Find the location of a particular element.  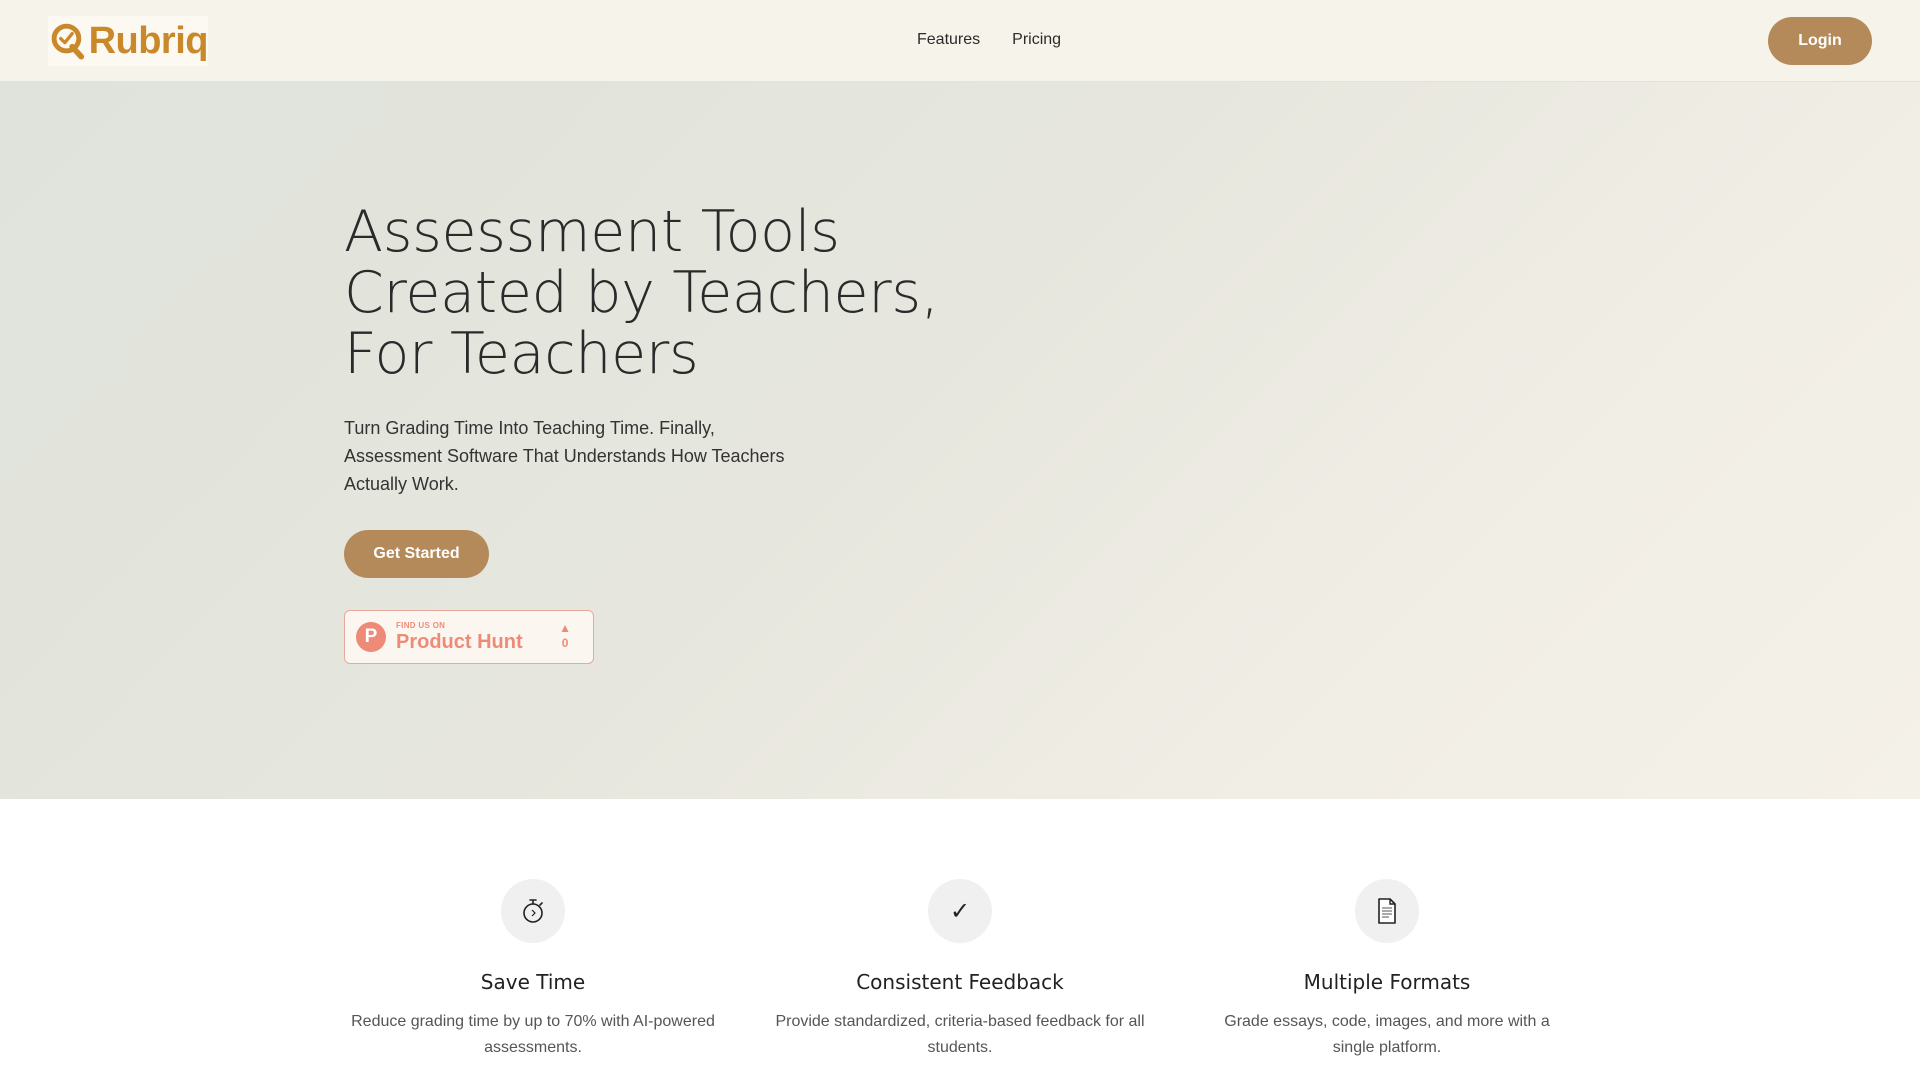

product-hunt-logo-icon: P is located at coordinates (371, 637).